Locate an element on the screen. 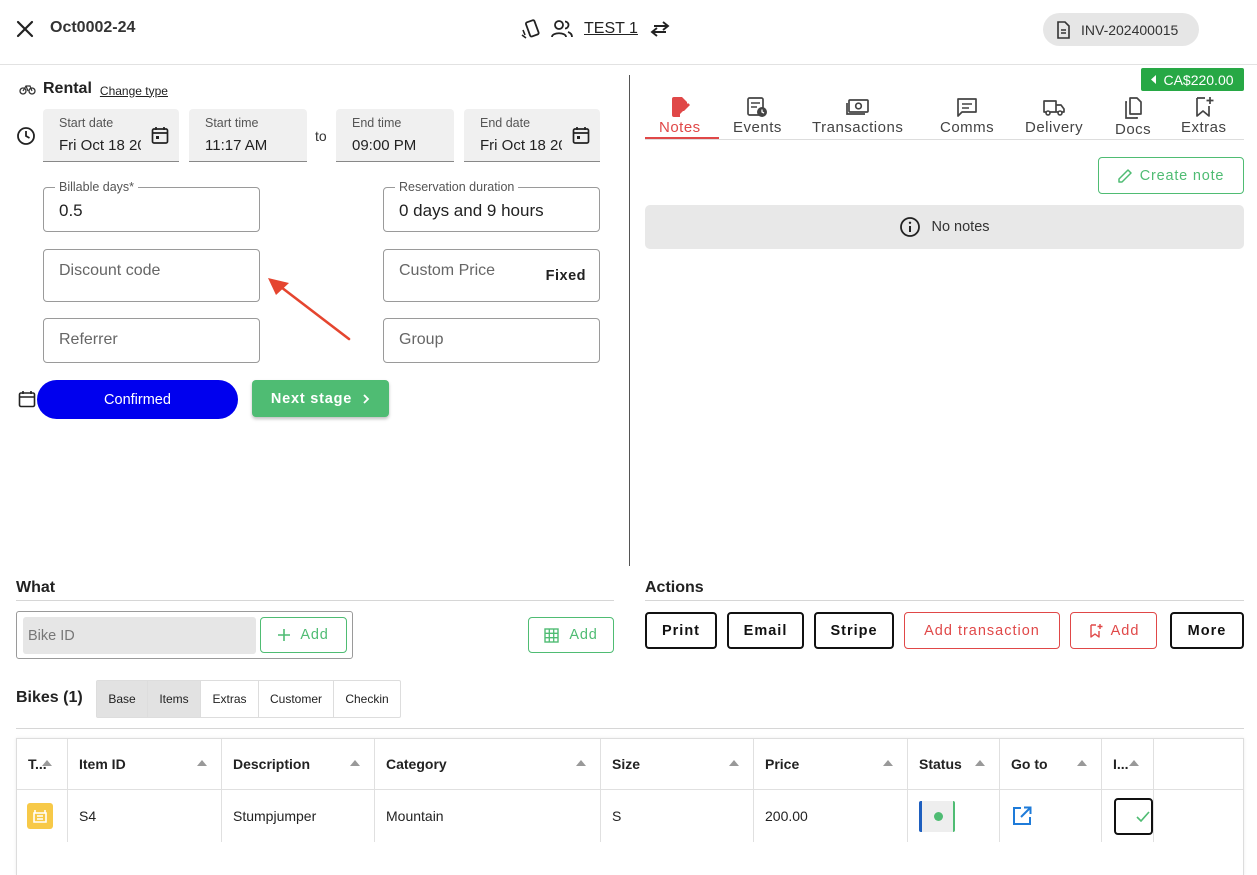 The width and height of the screenshot is (1257, 875). column-header-label: Status is located at coordinates (940, 764).